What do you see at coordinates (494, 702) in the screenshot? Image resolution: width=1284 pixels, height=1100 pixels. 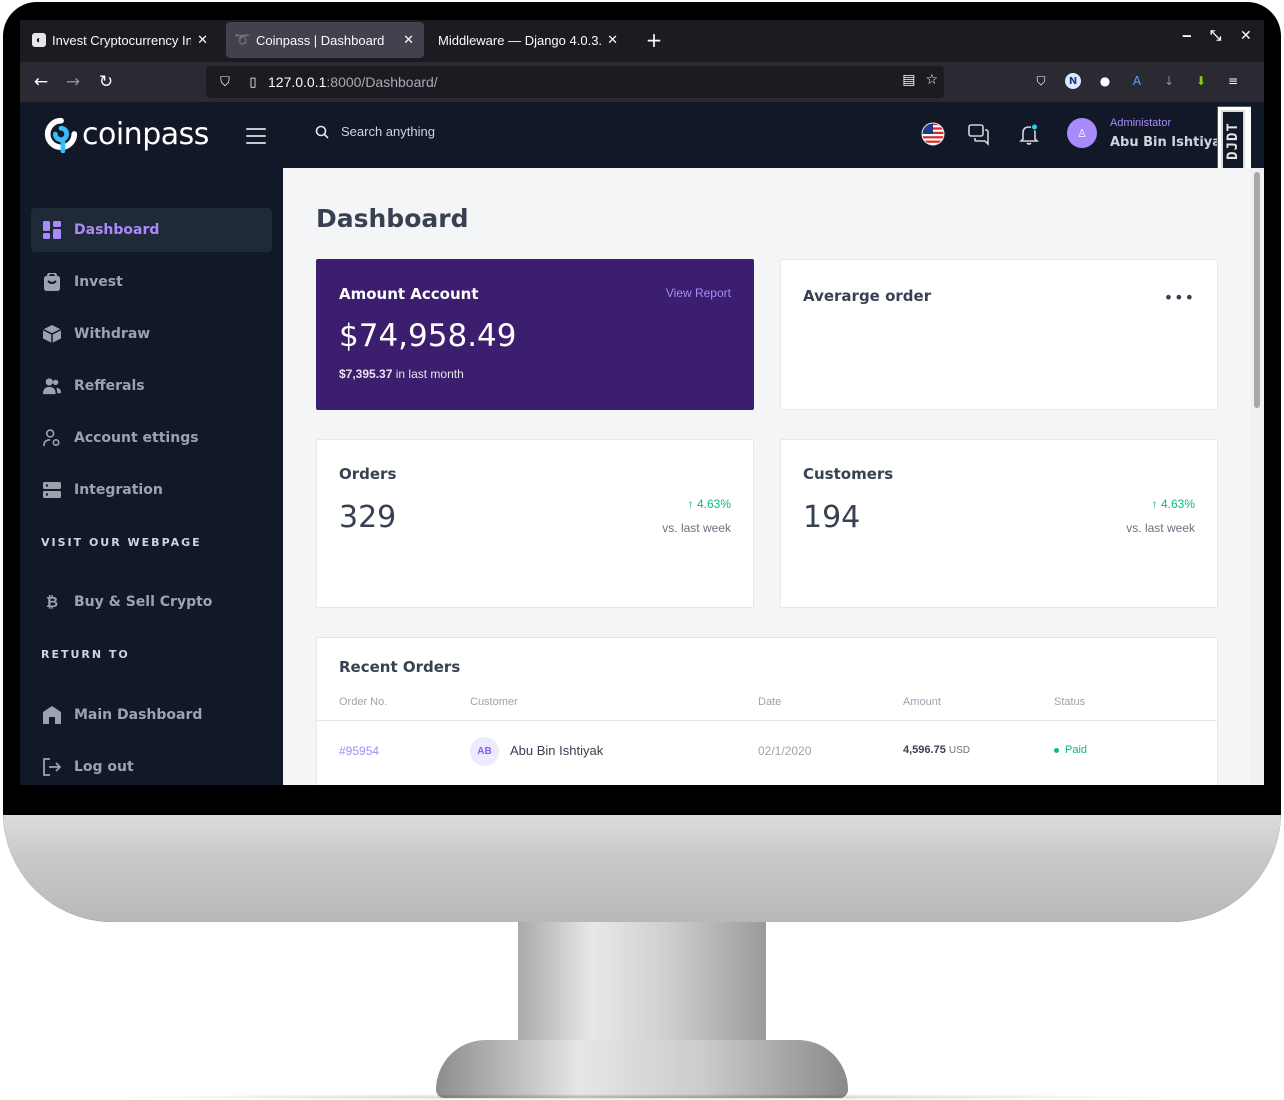 I see `column-header-customer: Customer` at bounding box center [494, 702].